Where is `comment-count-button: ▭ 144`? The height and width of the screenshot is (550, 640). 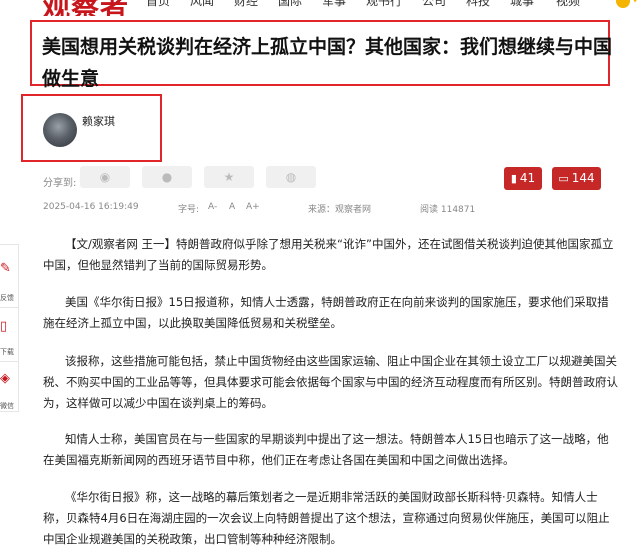
comment-count-button: ▭ 144 is located at coordinates (576, 178).